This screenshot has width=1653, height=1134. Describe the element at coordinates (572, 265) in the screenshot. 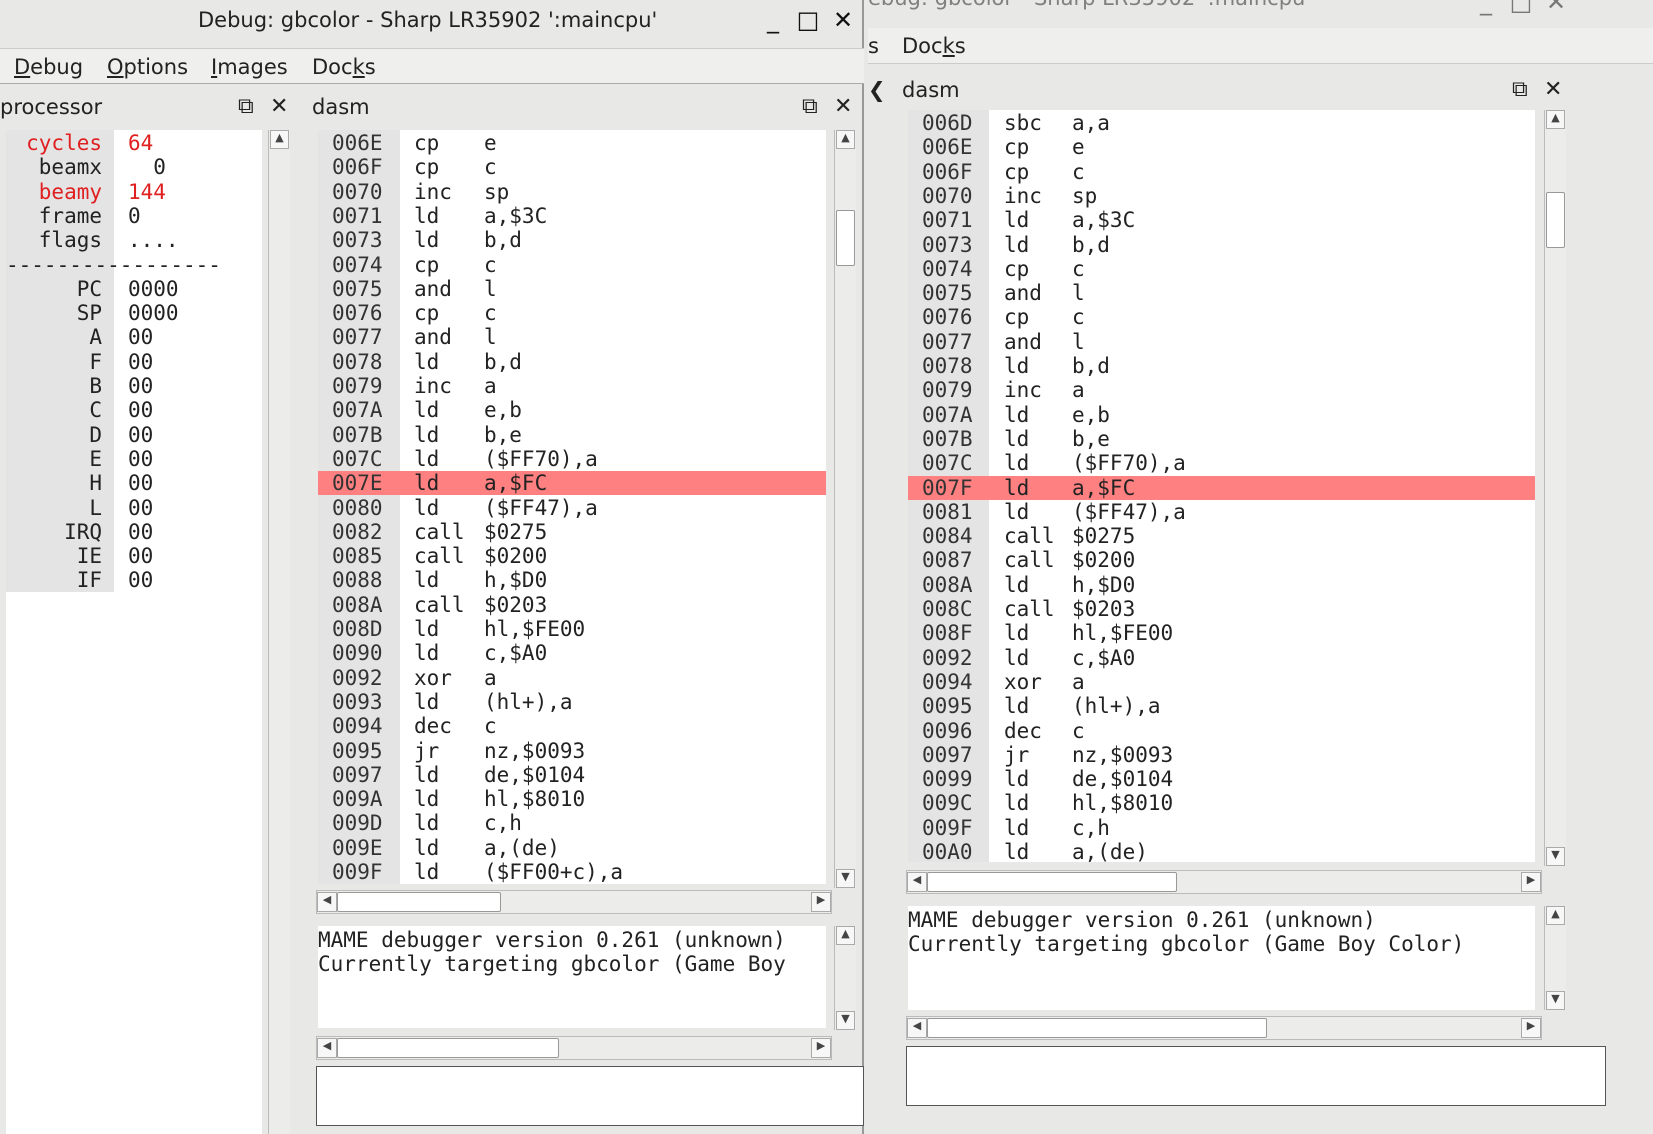

I see `dasm-line: 0074 cp c` at that location.